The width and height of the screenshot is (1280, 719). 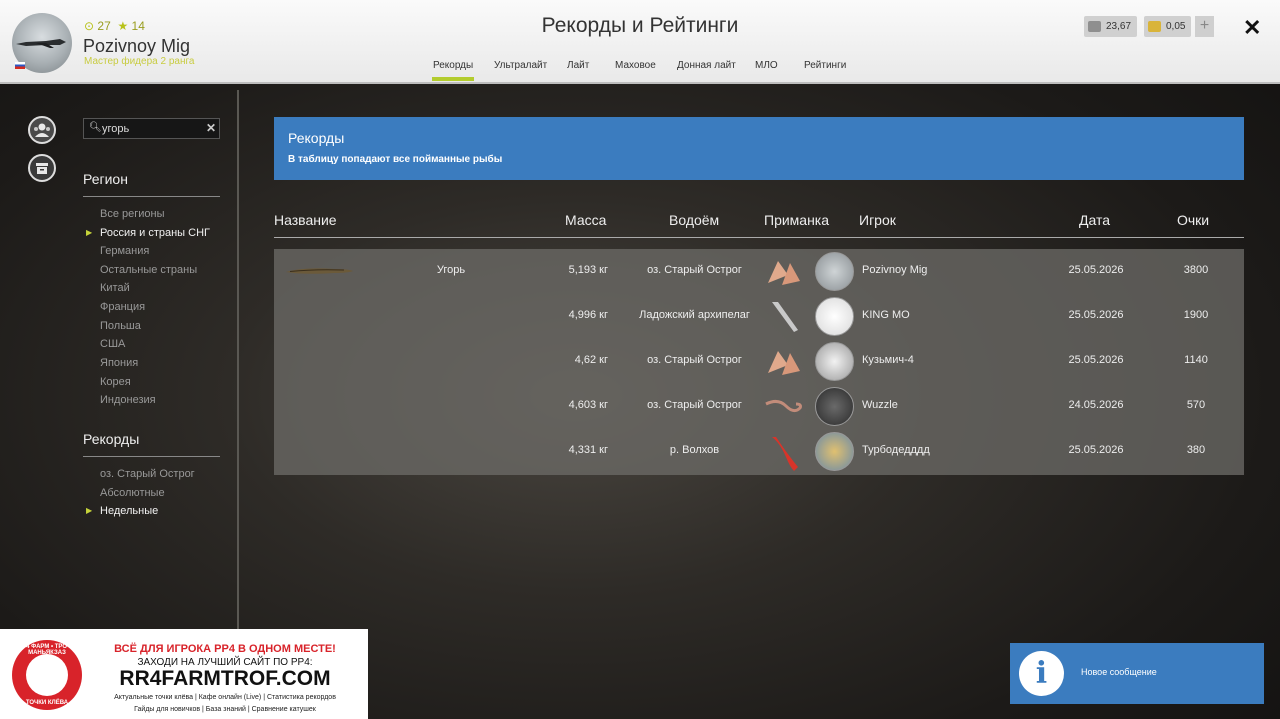 I want to click on records-item: Абсолютные, so click(x=132, y=493).